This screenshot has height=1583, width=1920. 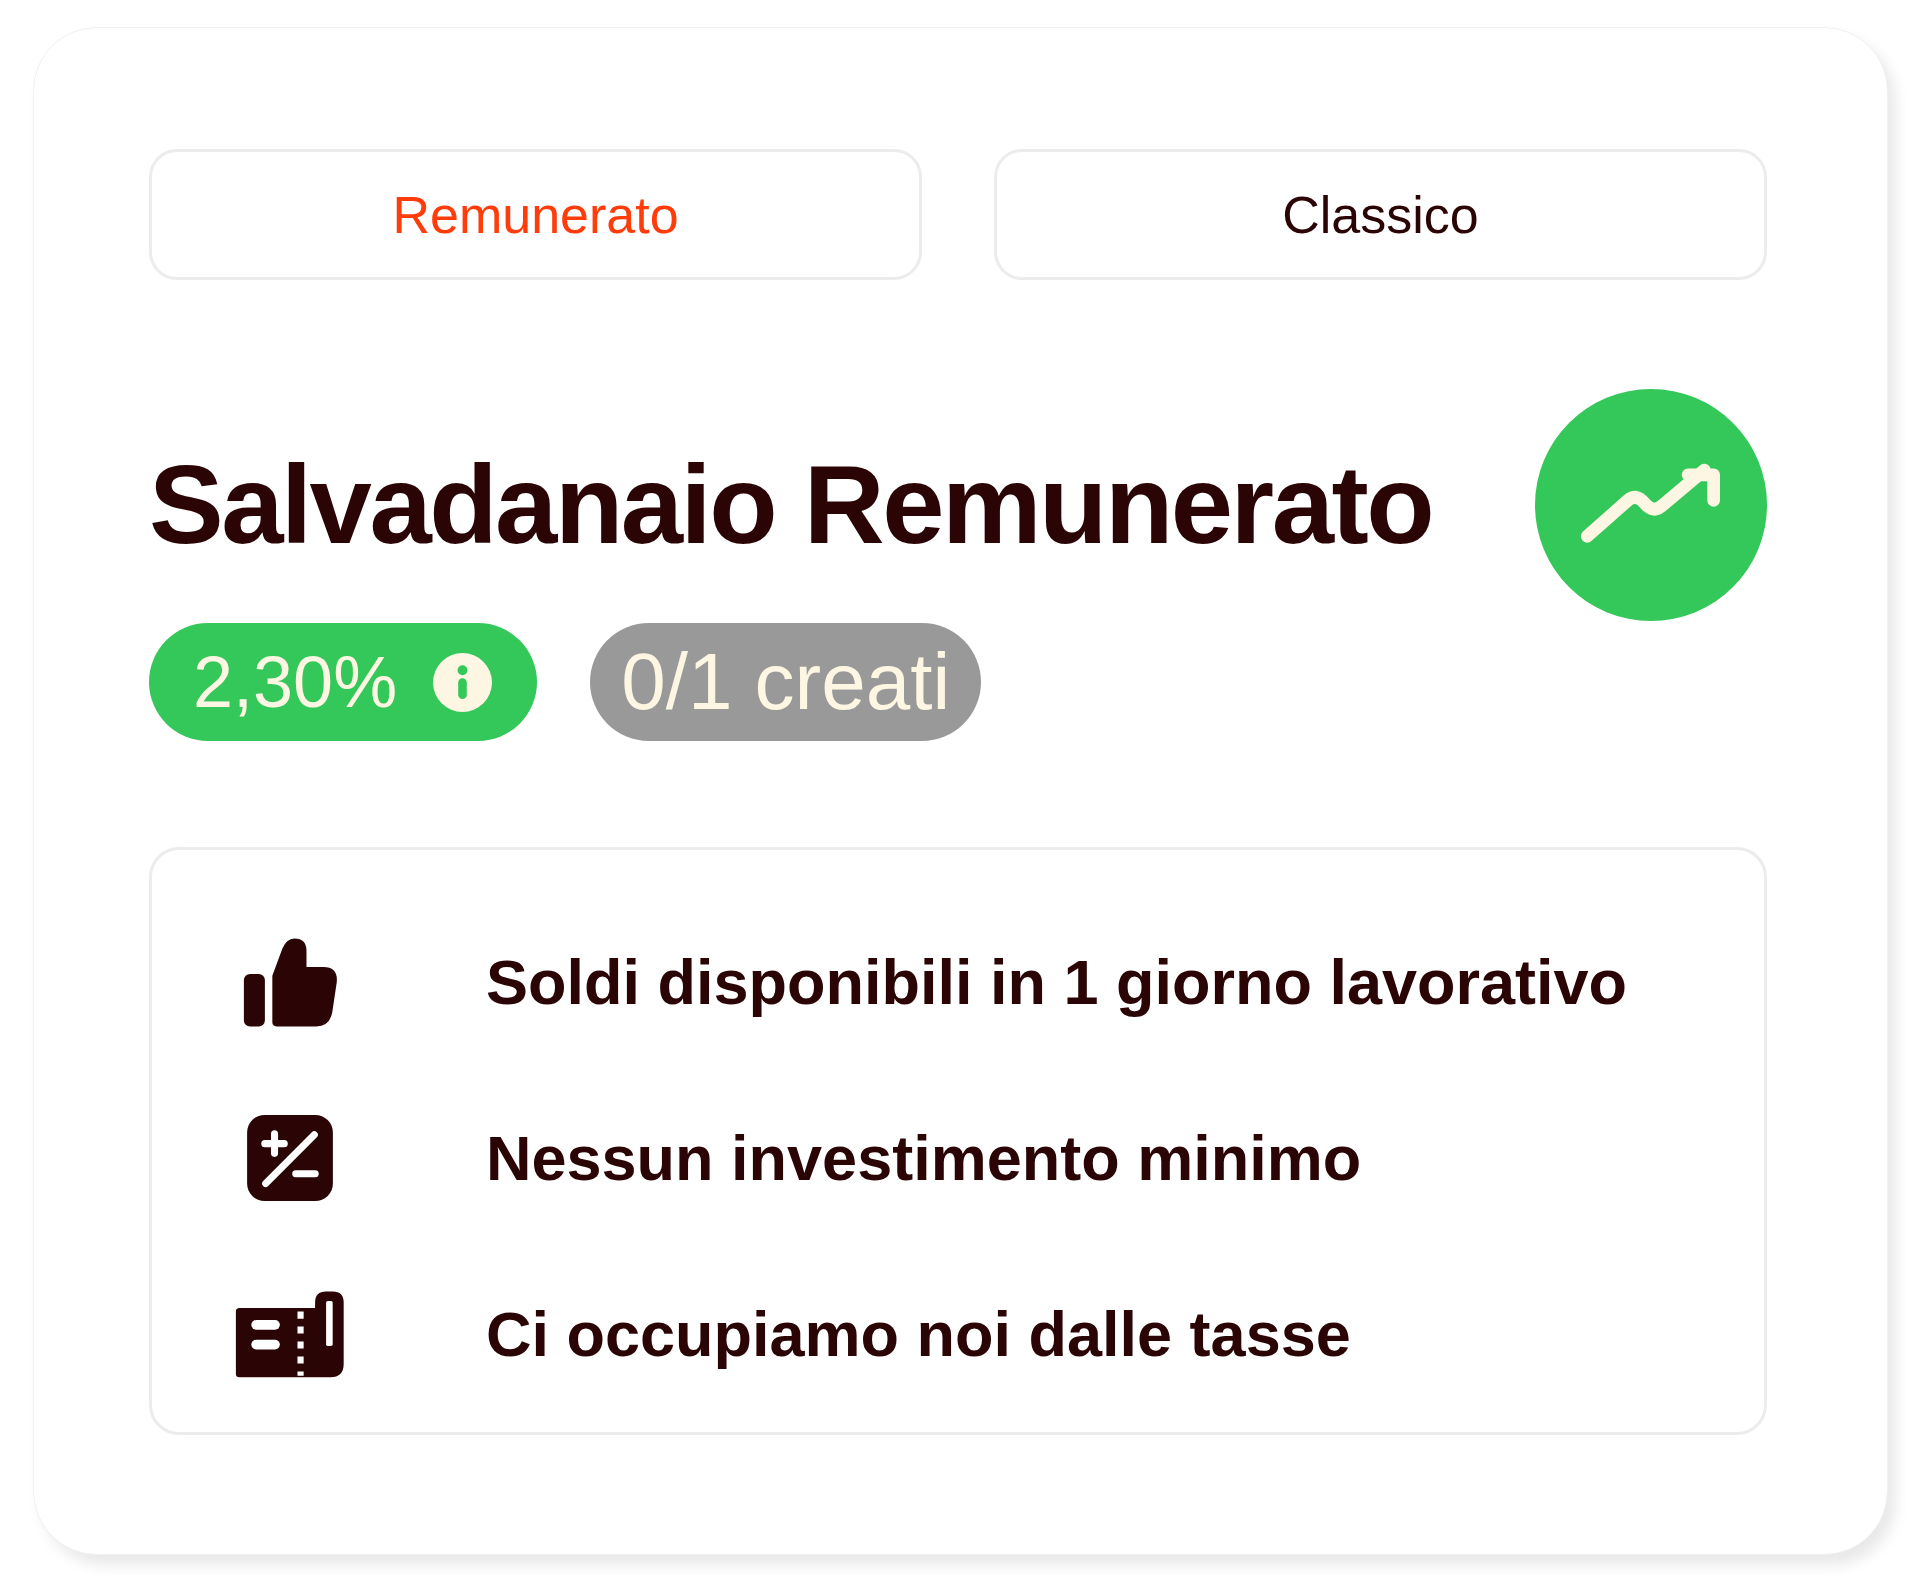 I want to click on created-count-tag: 0/1 creati, so click(x=786, y=682).